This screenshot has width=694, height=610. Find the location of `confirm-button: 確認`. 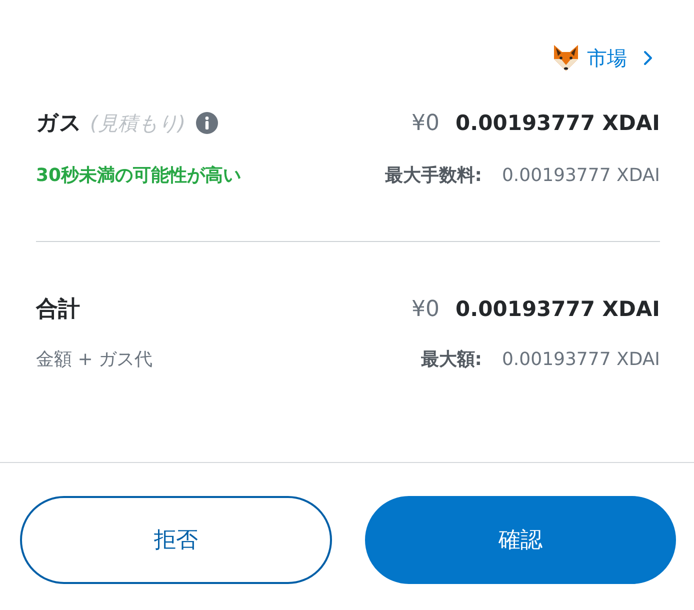

confirm-button: 確認 is located at coordinates (520, 540).